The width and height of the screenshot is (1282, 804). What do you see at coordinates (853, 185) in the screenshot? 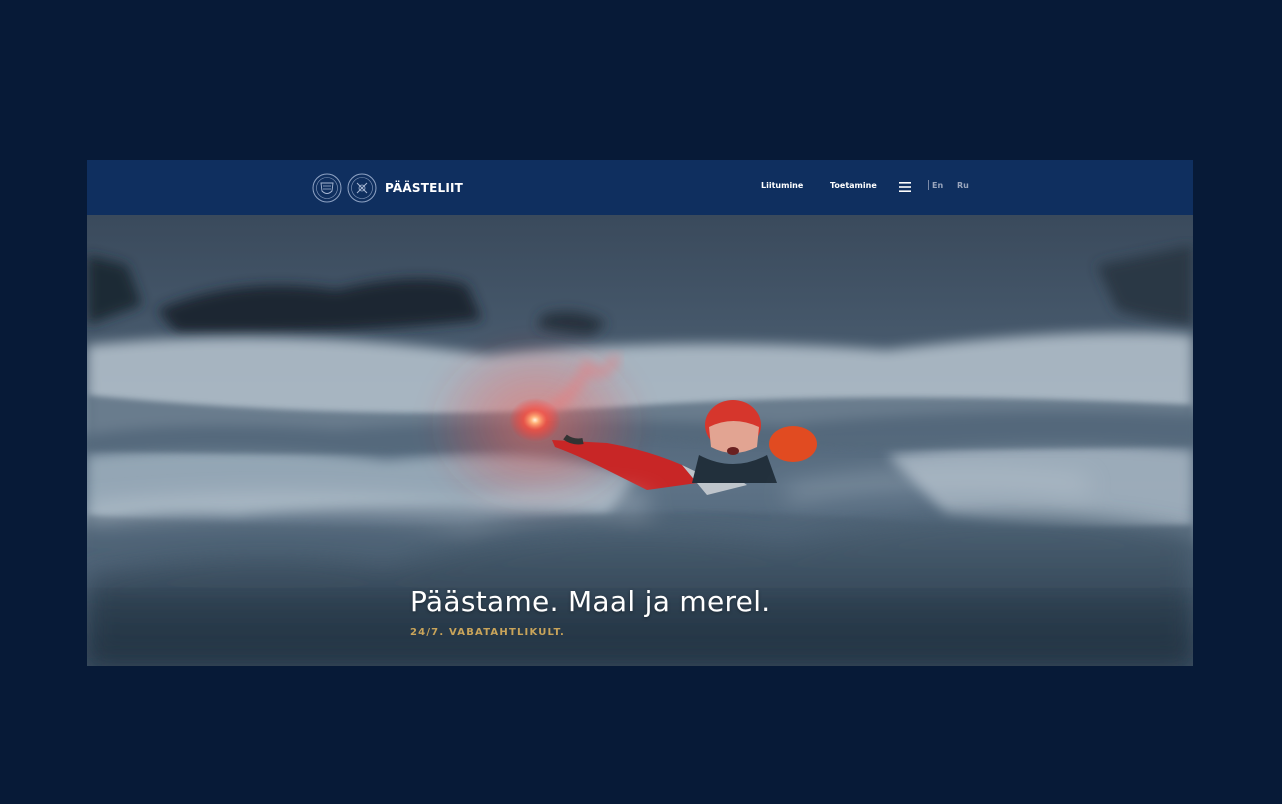
I see `nav-link-toetamine: Toetamine` at bounding box center [853, 185].